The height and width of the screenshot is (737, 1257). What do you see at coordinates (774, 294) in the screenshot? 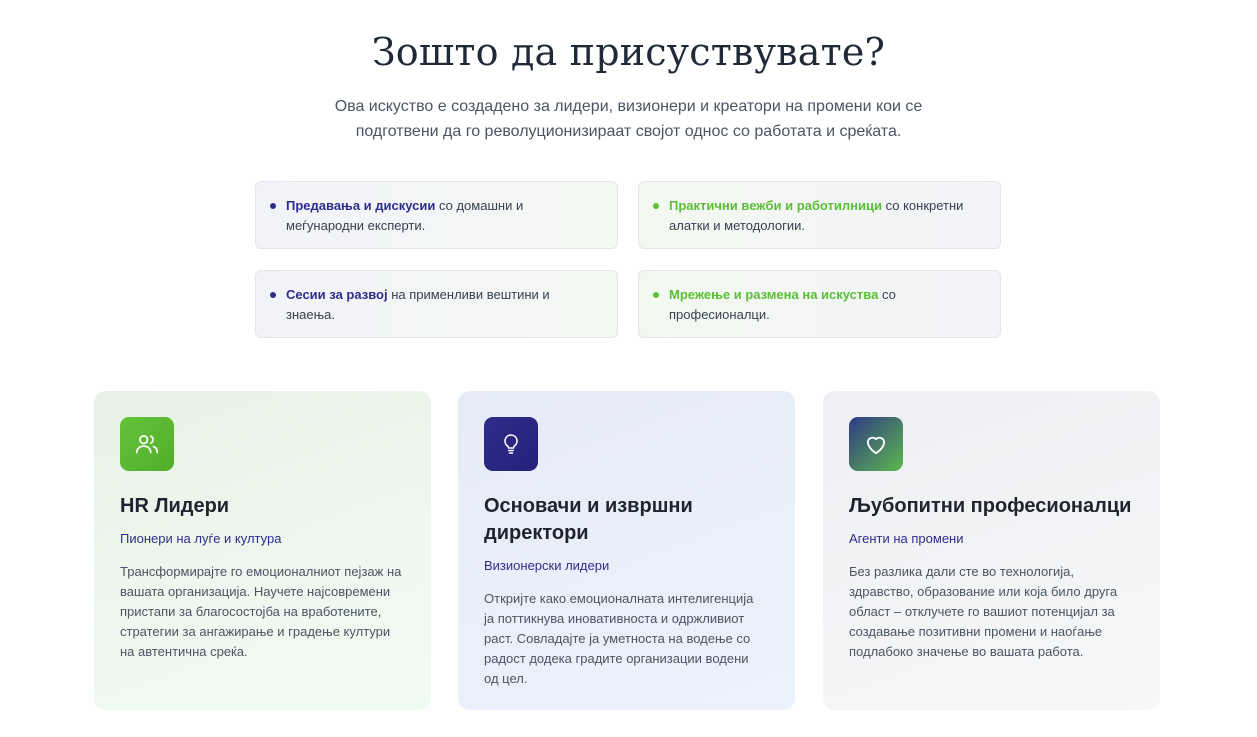
I see `benefit-highlight: Мрежење и размена на искуства` at bounding box center [774, 294].